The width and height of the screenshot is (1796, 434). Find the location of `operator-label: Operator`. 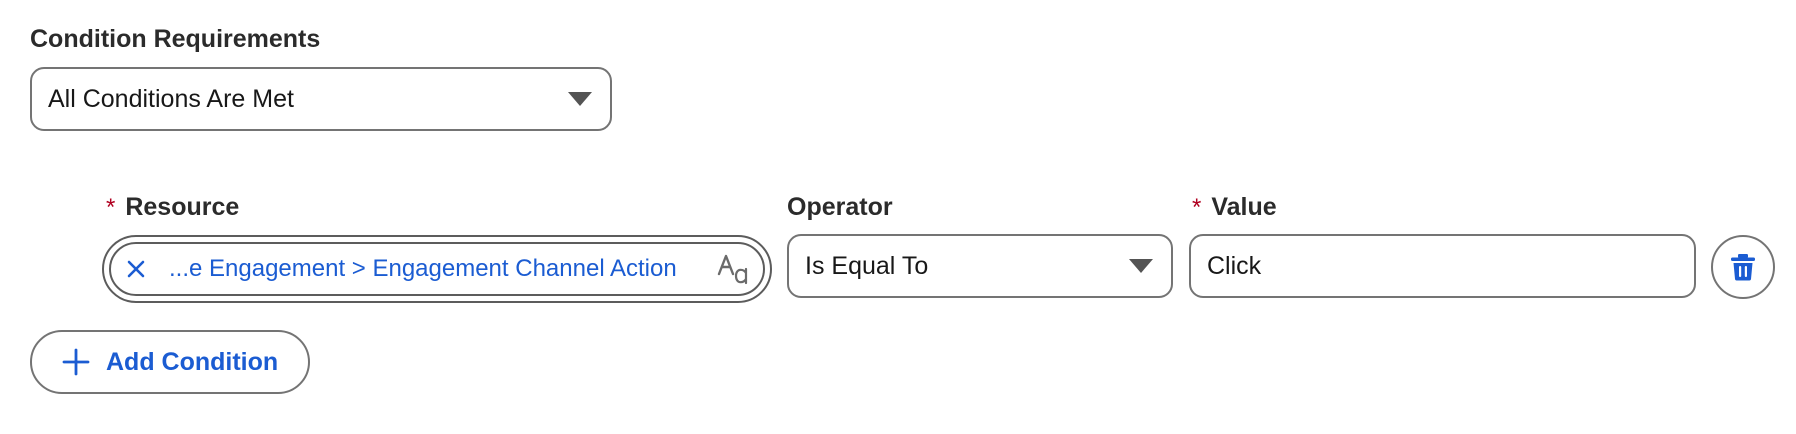

operator-label: Operator is located at coordinates (840, 207).